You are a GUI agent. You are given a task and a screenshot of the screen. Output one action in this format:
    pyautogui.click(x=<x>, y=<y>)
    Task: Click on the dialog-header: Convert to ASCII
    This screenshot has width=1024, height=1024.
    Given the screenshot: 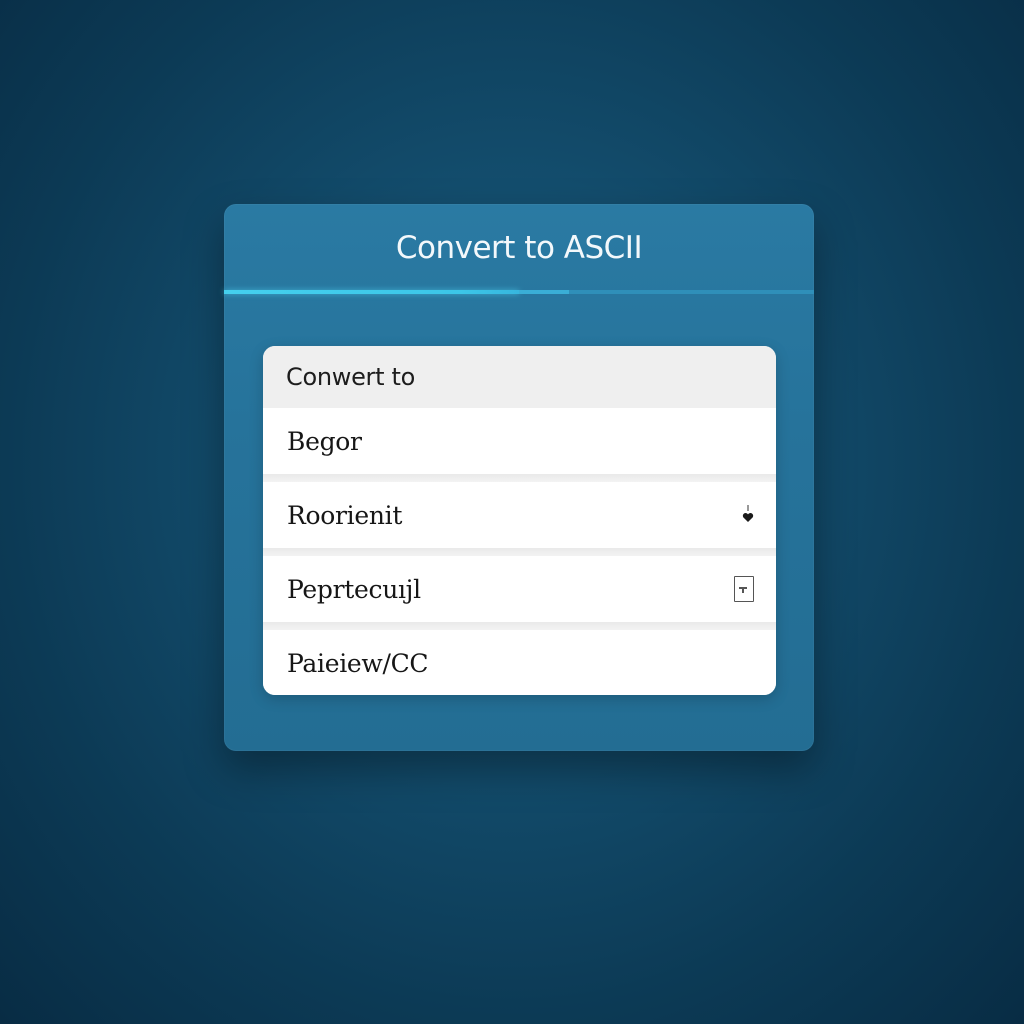 What is the action you would take?
    pyautogui.click(x=519, y=247)
    